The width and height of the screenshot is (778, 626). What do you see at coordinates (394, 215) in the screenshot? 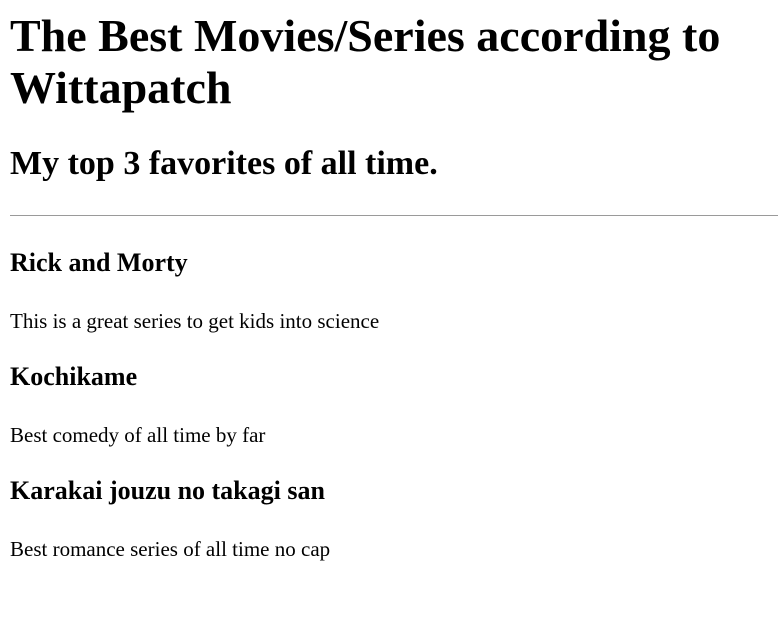
I see `divider` at bounding box center [394, 215].